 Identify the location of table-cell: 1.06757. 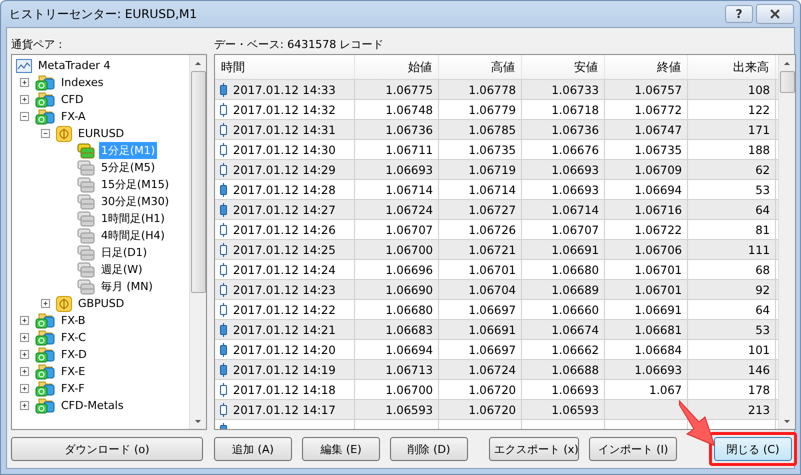
(658, 89).